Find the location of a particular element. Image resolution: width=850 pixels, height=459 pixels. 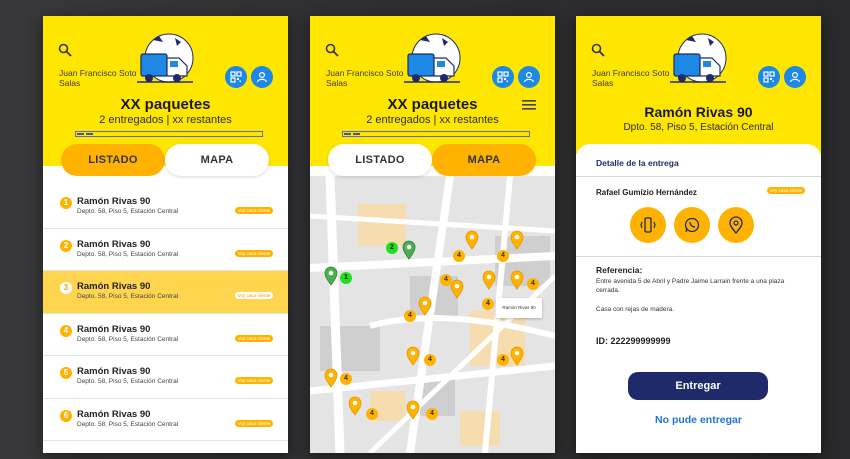

order-number: 3 is located at coordinates (66, 288).